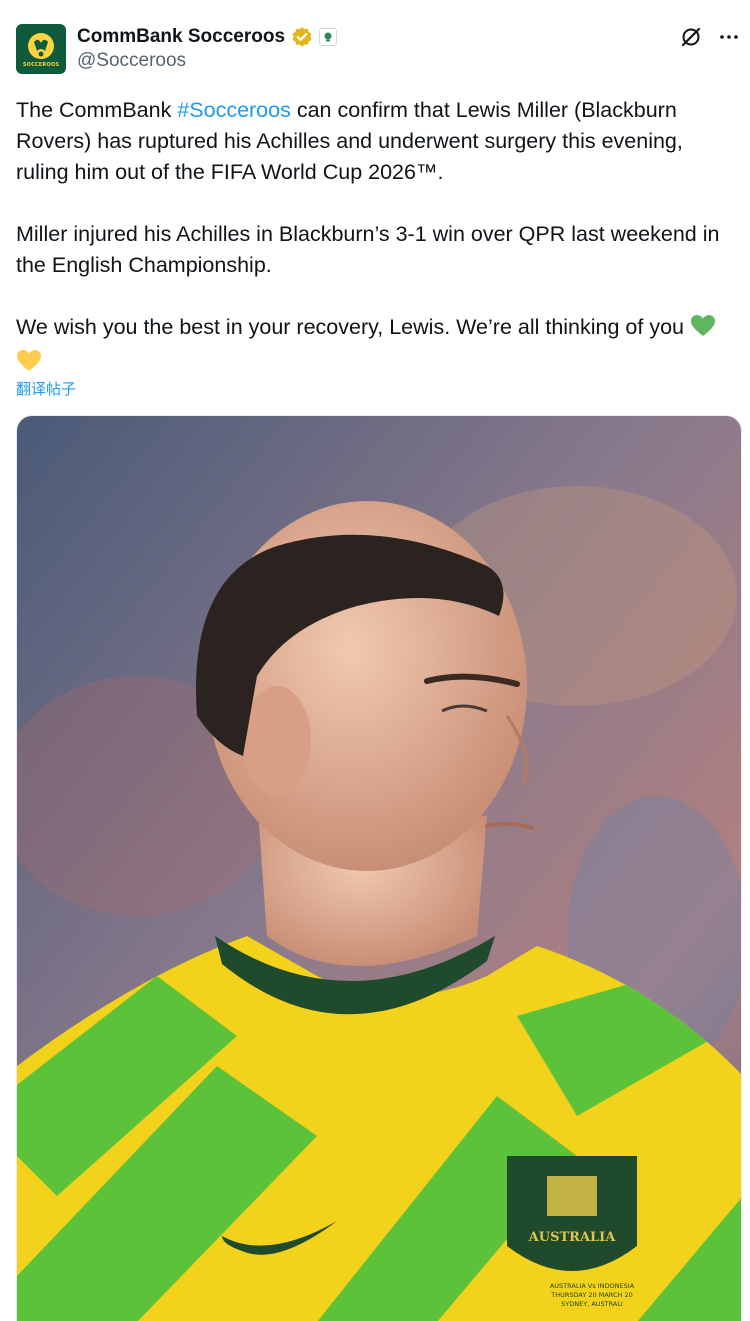 The height and width of the screenshot is (1321, 750). I want to click on avatar-label: SOCCEROOS, so click(41, 64).